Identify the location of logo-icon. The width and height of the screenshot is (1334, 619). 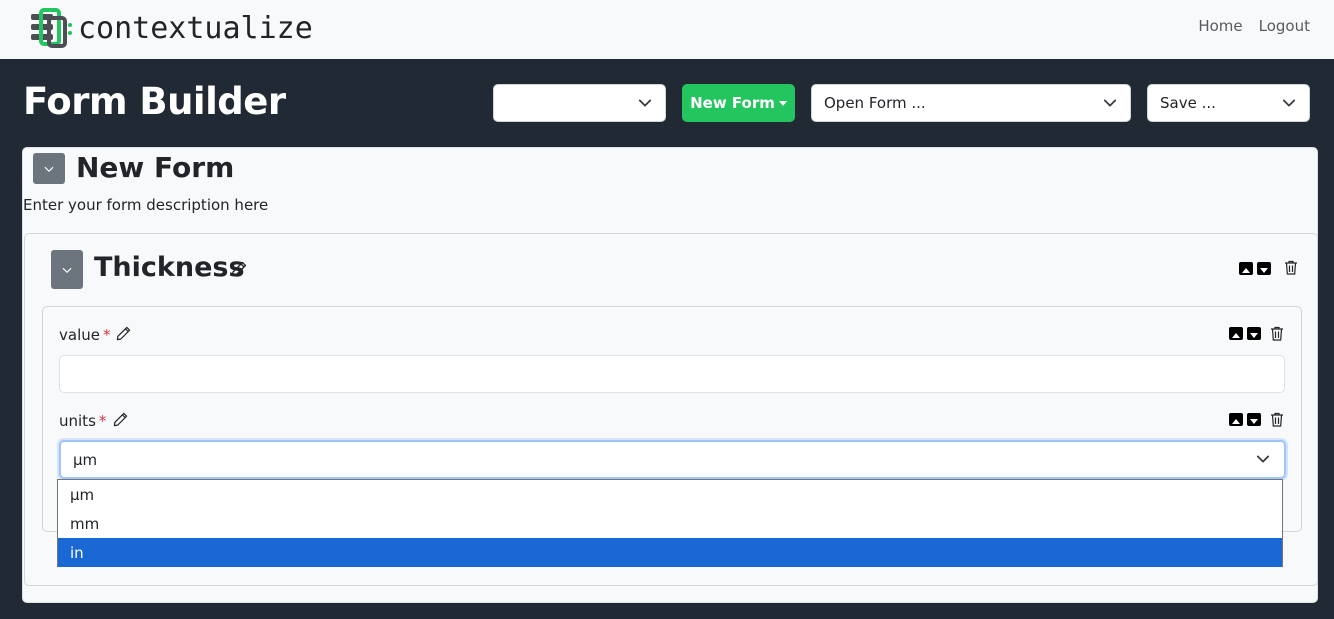
(51, 28).